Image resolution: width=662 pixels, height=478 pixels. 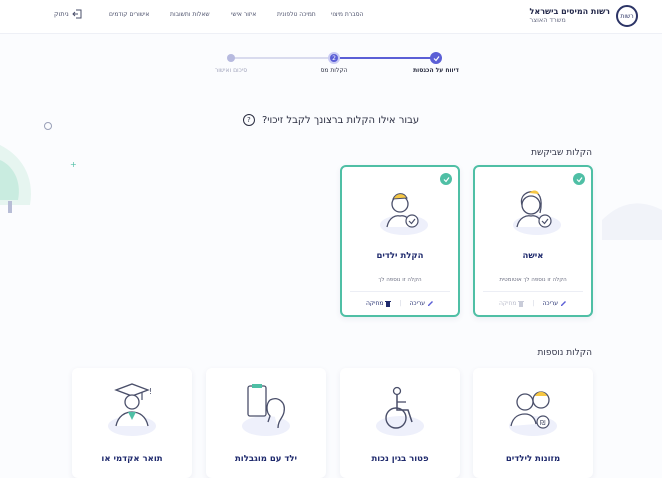 I want to click on nav-item-faq: שאלות ותשובות, so click(x=190, y=14).